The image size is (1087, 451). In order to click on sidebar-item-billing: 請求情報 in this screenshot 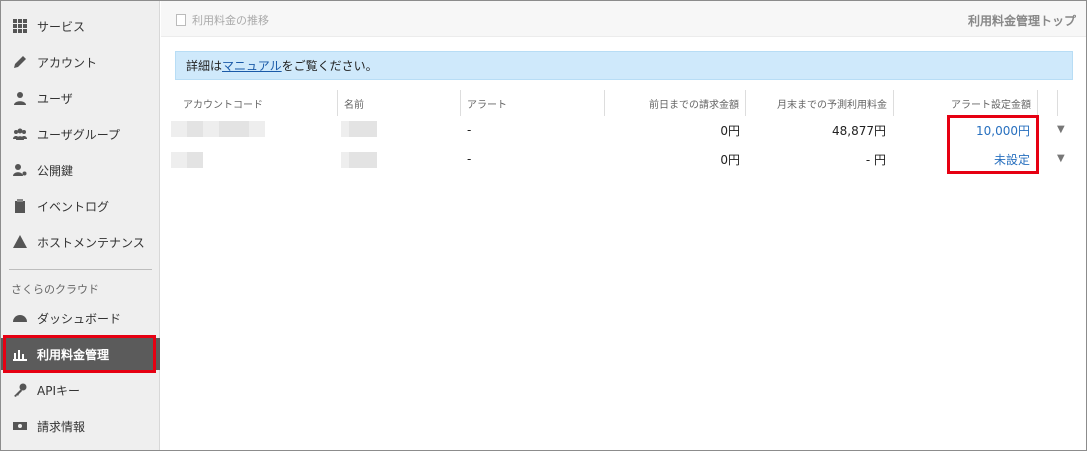, I will do `click(80, 426)`.